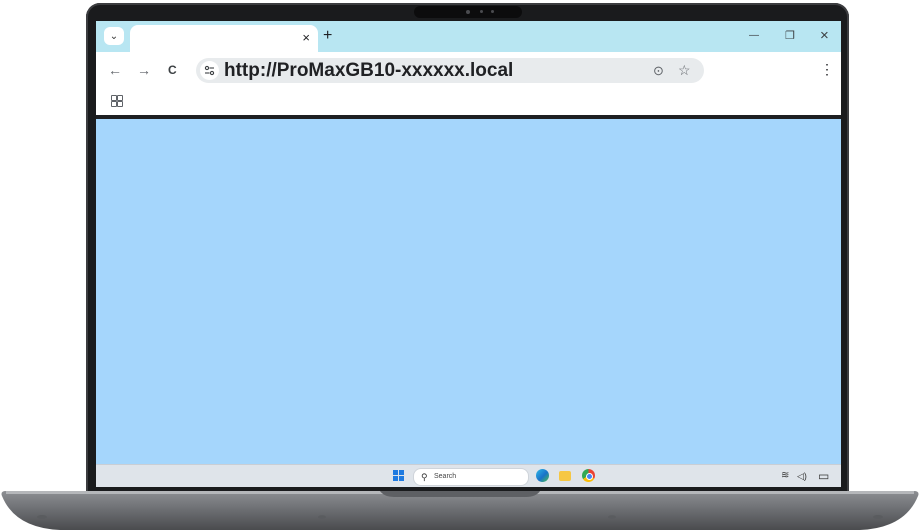 The image size is (920, 531). What do you see at coordinates (471, 477) in the screenshot?
I see `taskbar-search-box: ⚲ Search` at bounding box center [471, 477].